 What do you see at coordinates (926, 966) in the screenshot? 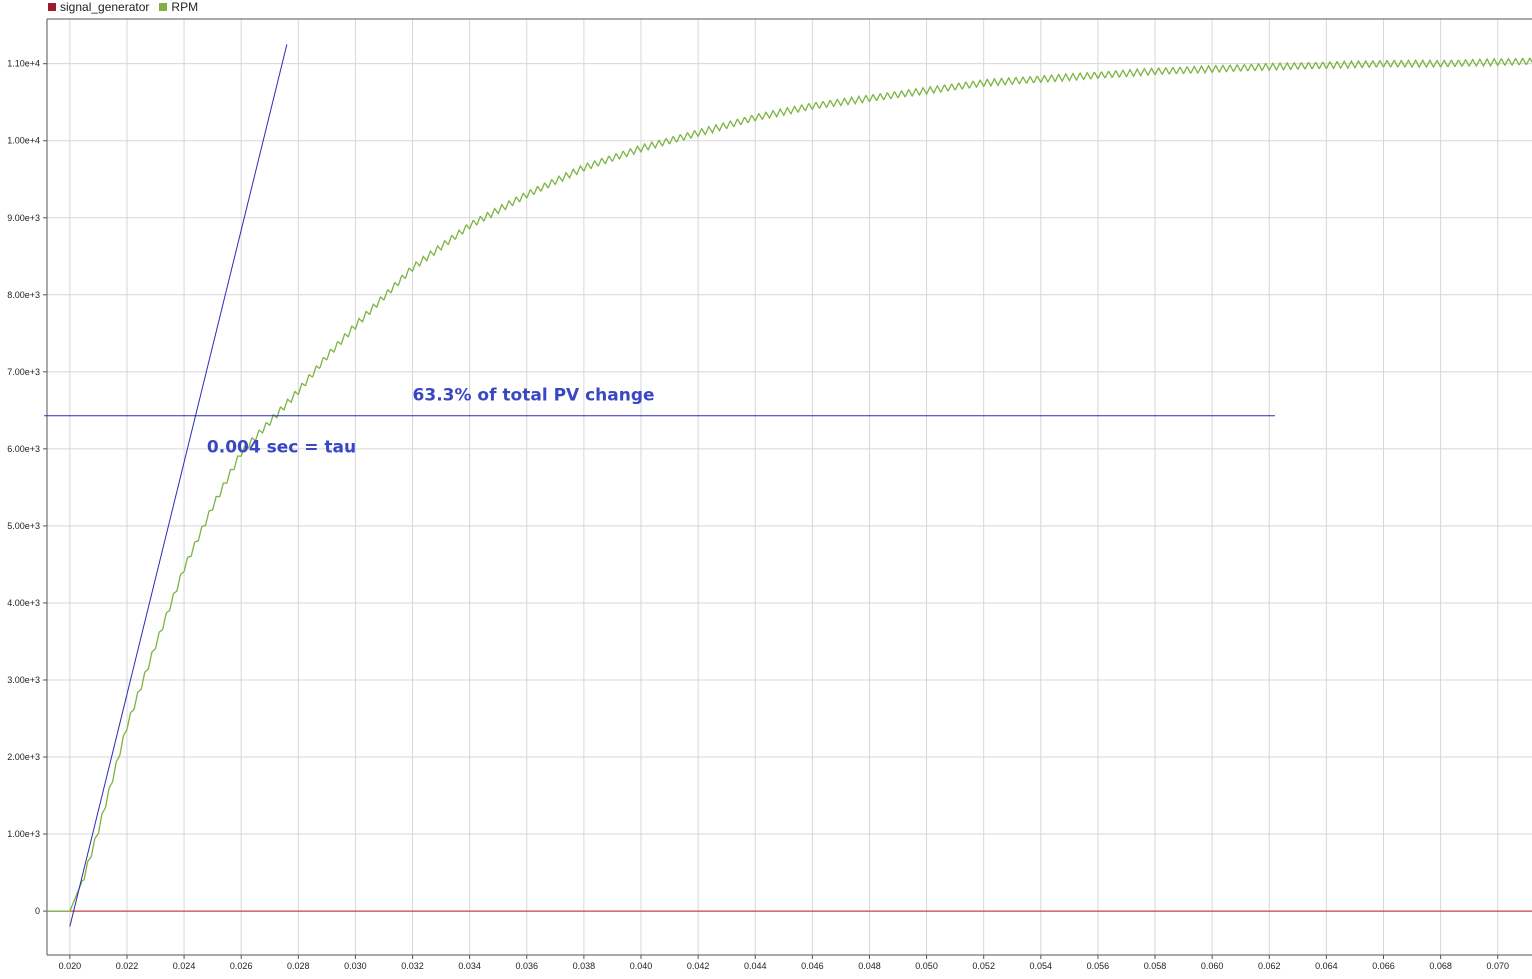
I see `x-tick-label: 0.050` at bounding box center [926, 966].